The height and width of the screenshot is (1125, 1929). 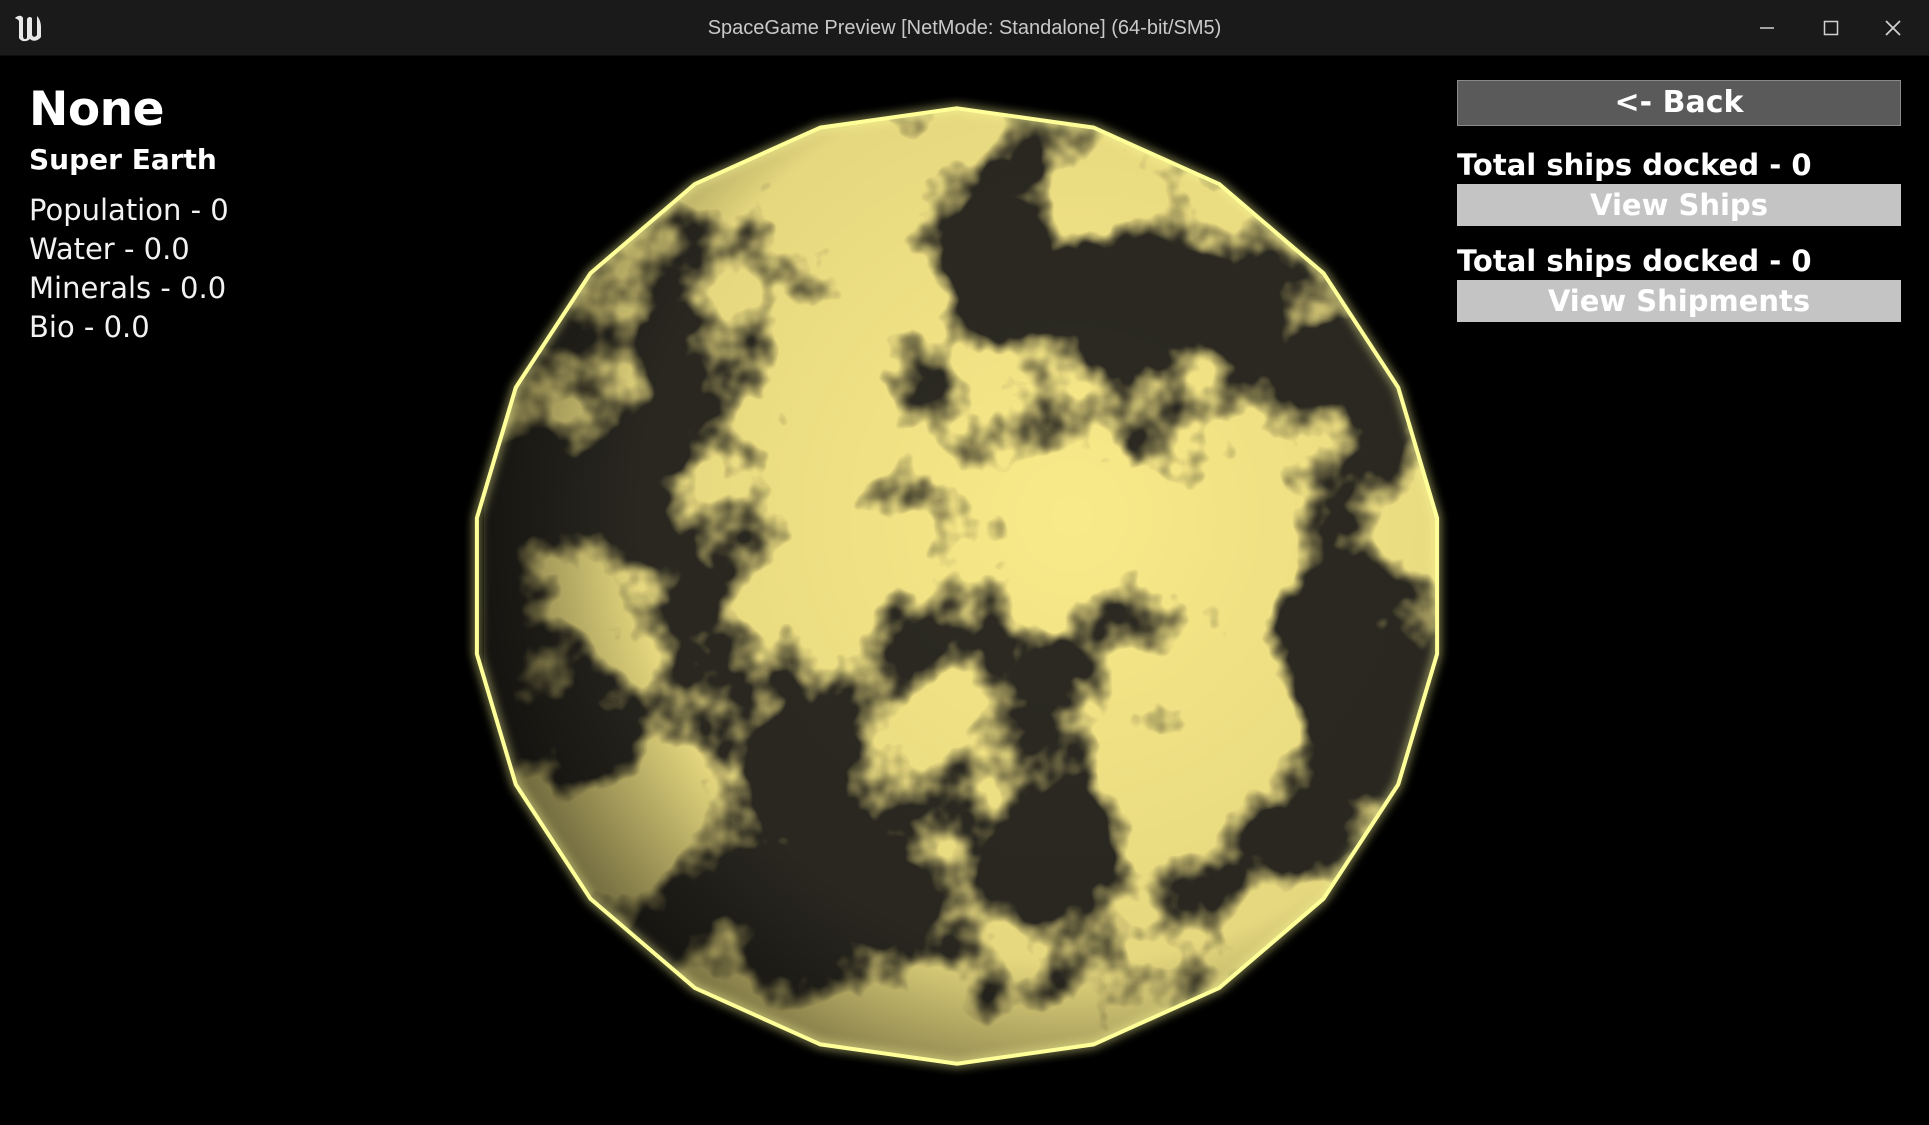 I want to click on back-button: <- Back, so click(x=1679, y=103).